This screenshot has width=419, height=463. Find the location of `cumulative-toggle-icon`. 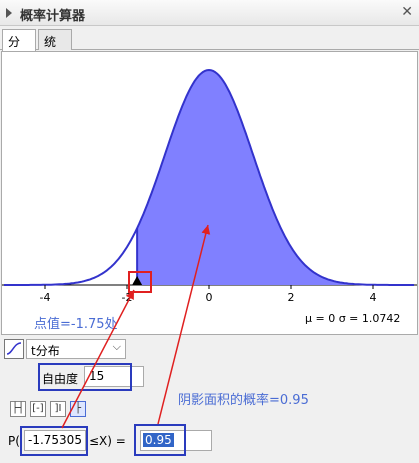

cumulative-toggle-icon is located at coordinates (14, 349).